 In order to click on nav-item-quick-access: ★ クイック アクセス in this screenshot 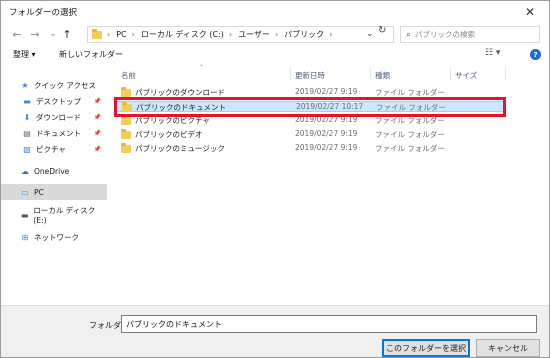, I will do `click(54, 85)`.